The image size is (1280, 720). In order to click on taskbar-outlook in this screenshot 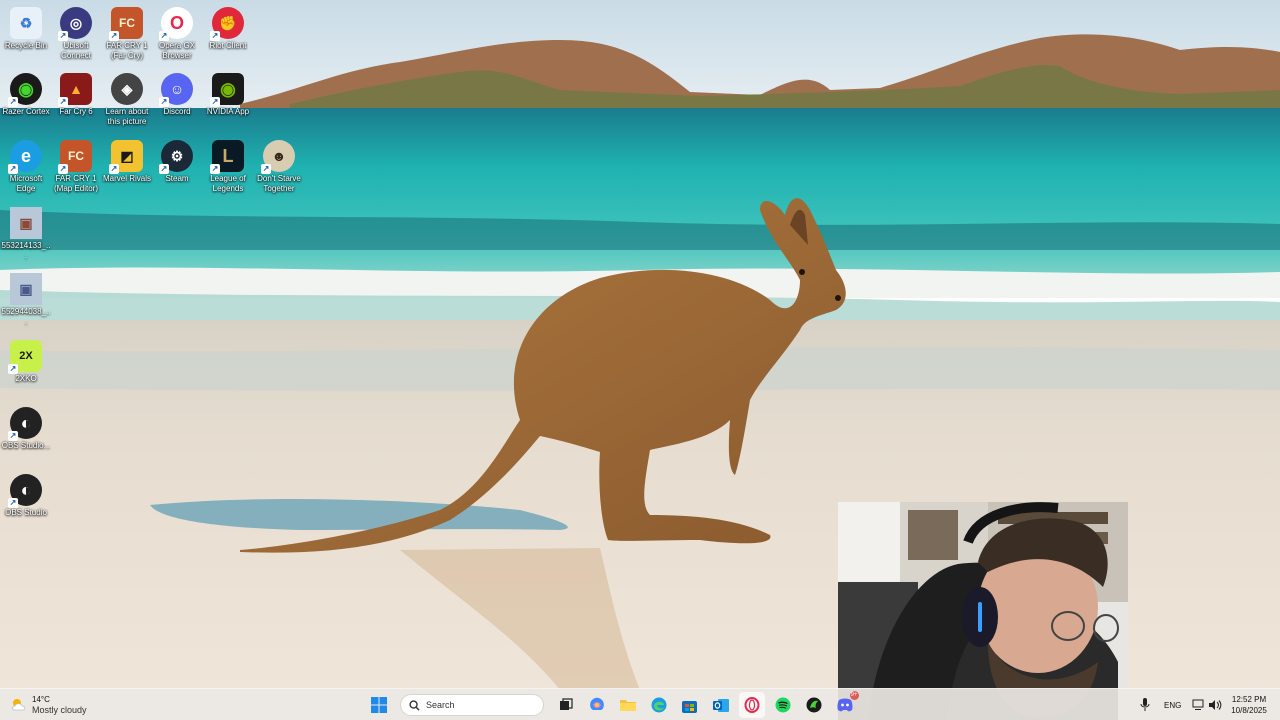, I will do `click(721, 705)`.